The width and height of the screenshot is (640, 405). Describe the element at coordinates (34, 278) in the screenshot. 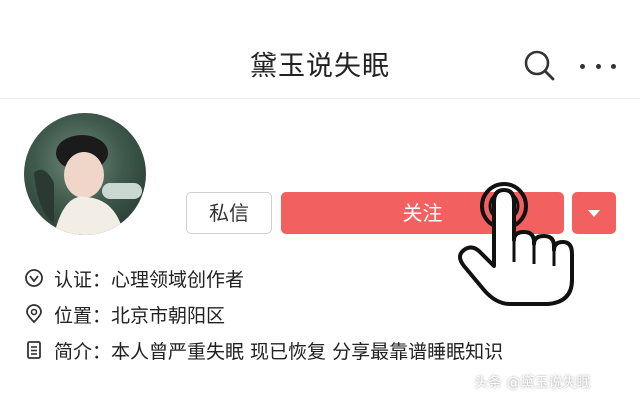

I see `verified-icon` at that location.